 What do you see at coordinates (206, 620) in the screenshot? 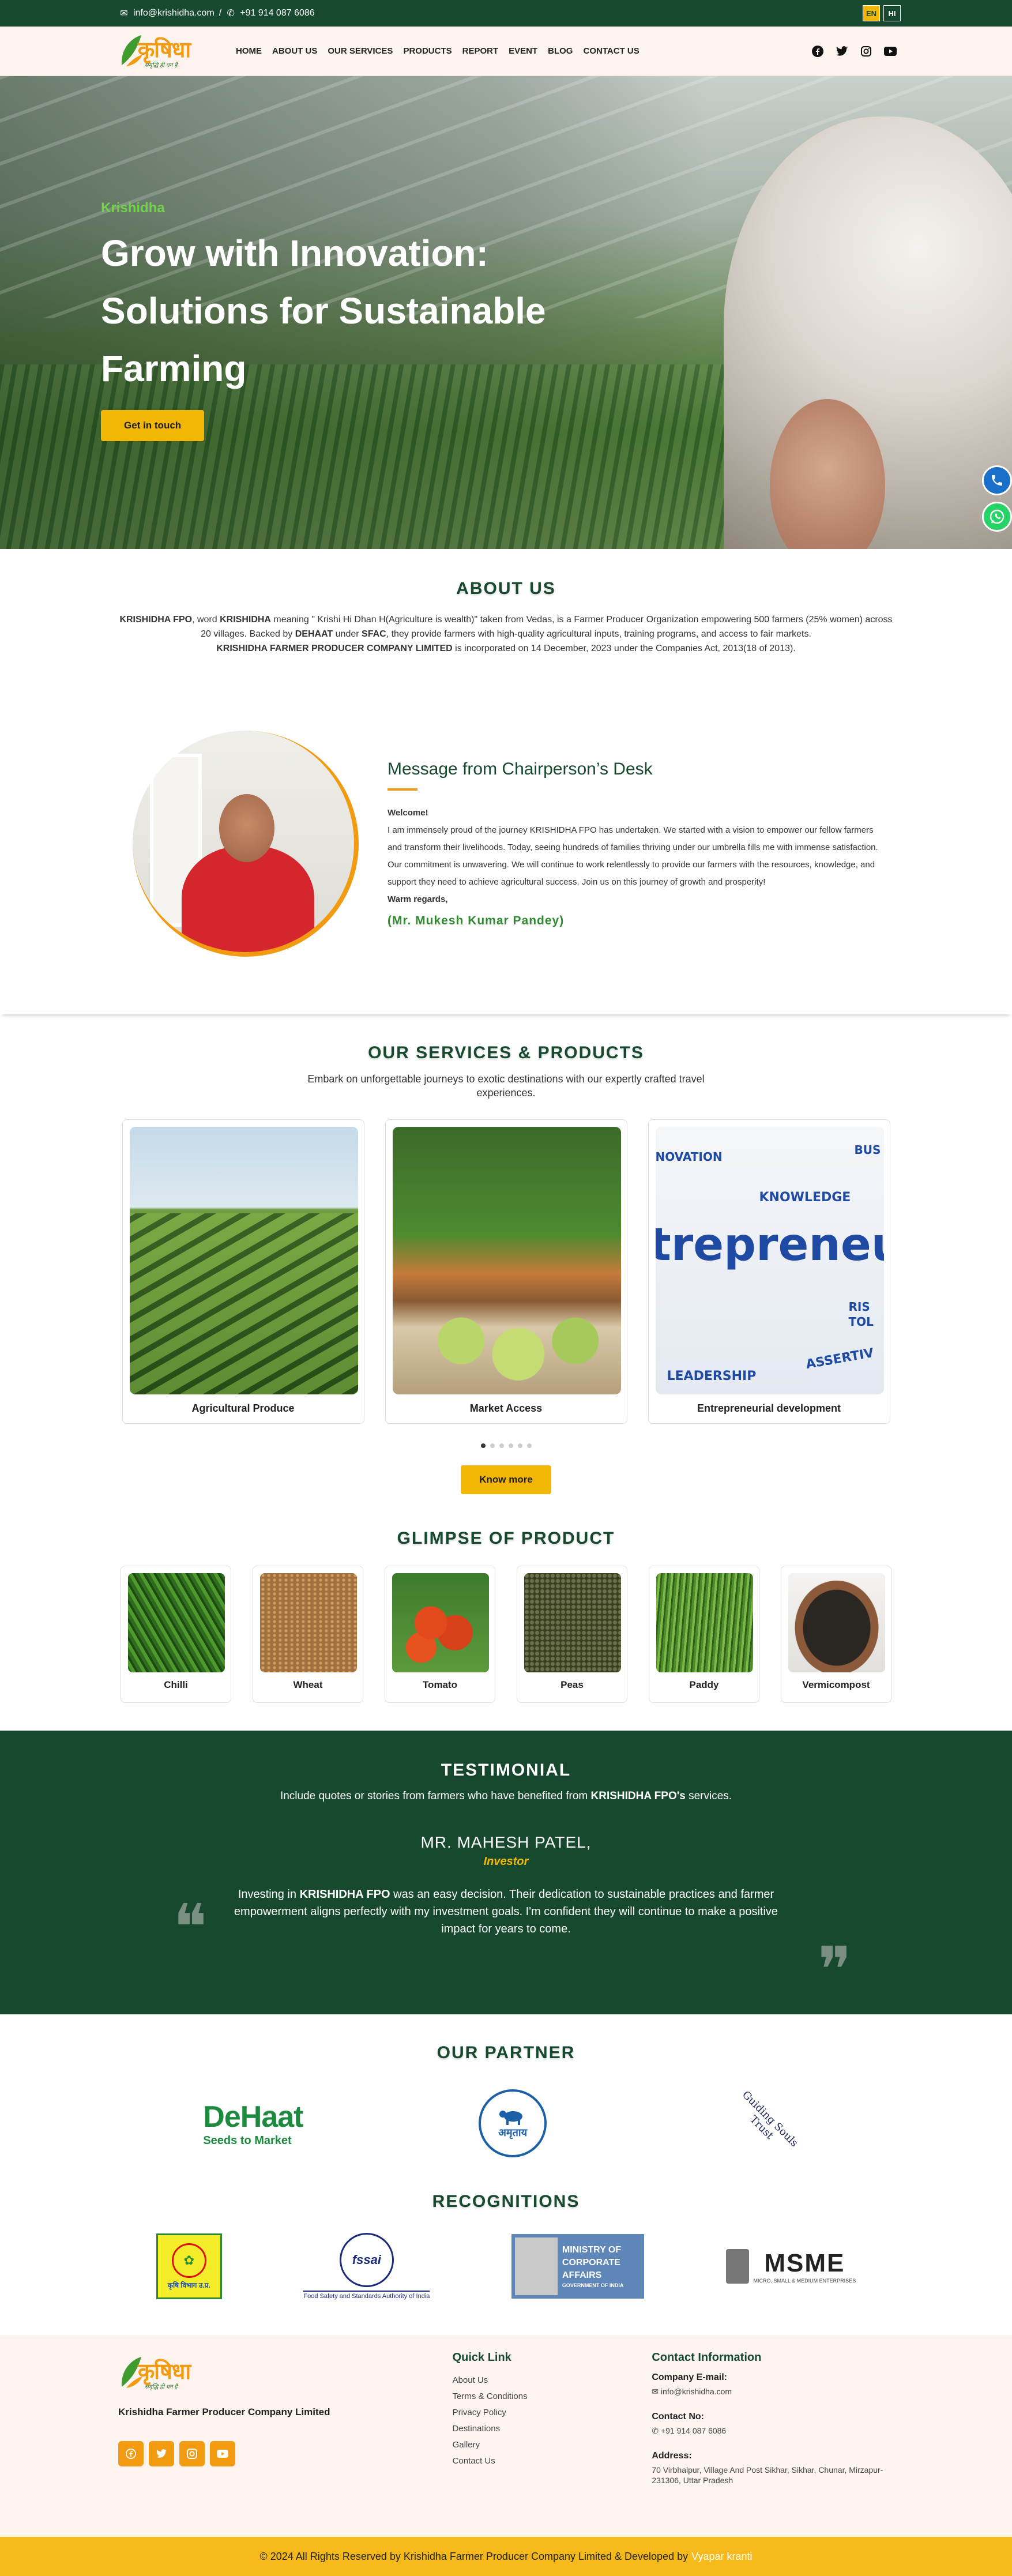
I see `about-text-part: , word` at bounding box center [206, 620].